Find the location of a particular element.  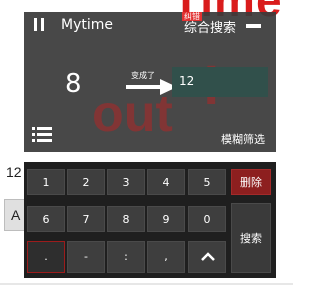

key-3: 3 is located at coordinates (126, 182).